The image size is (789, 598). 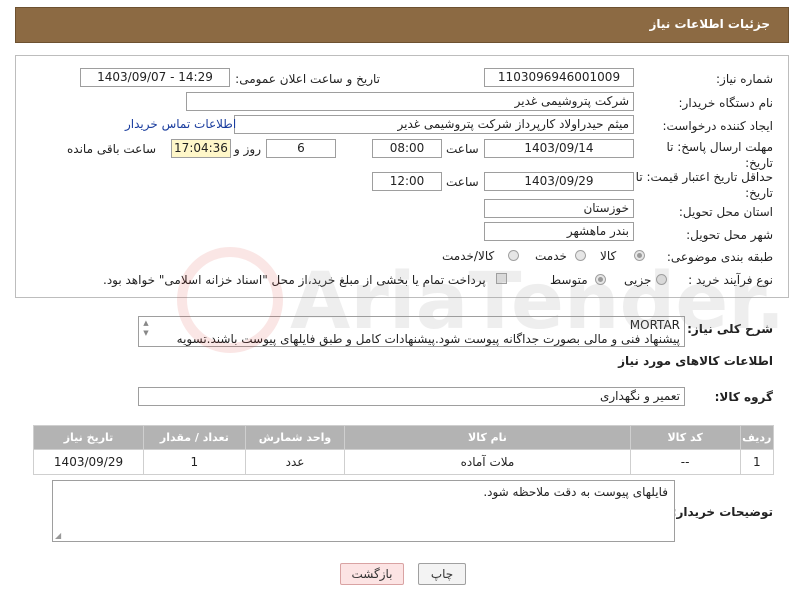 What do you see at coordinates (580, 255) in the screenshot?
I see `category-service-radio` at bounding box center [580, 255].